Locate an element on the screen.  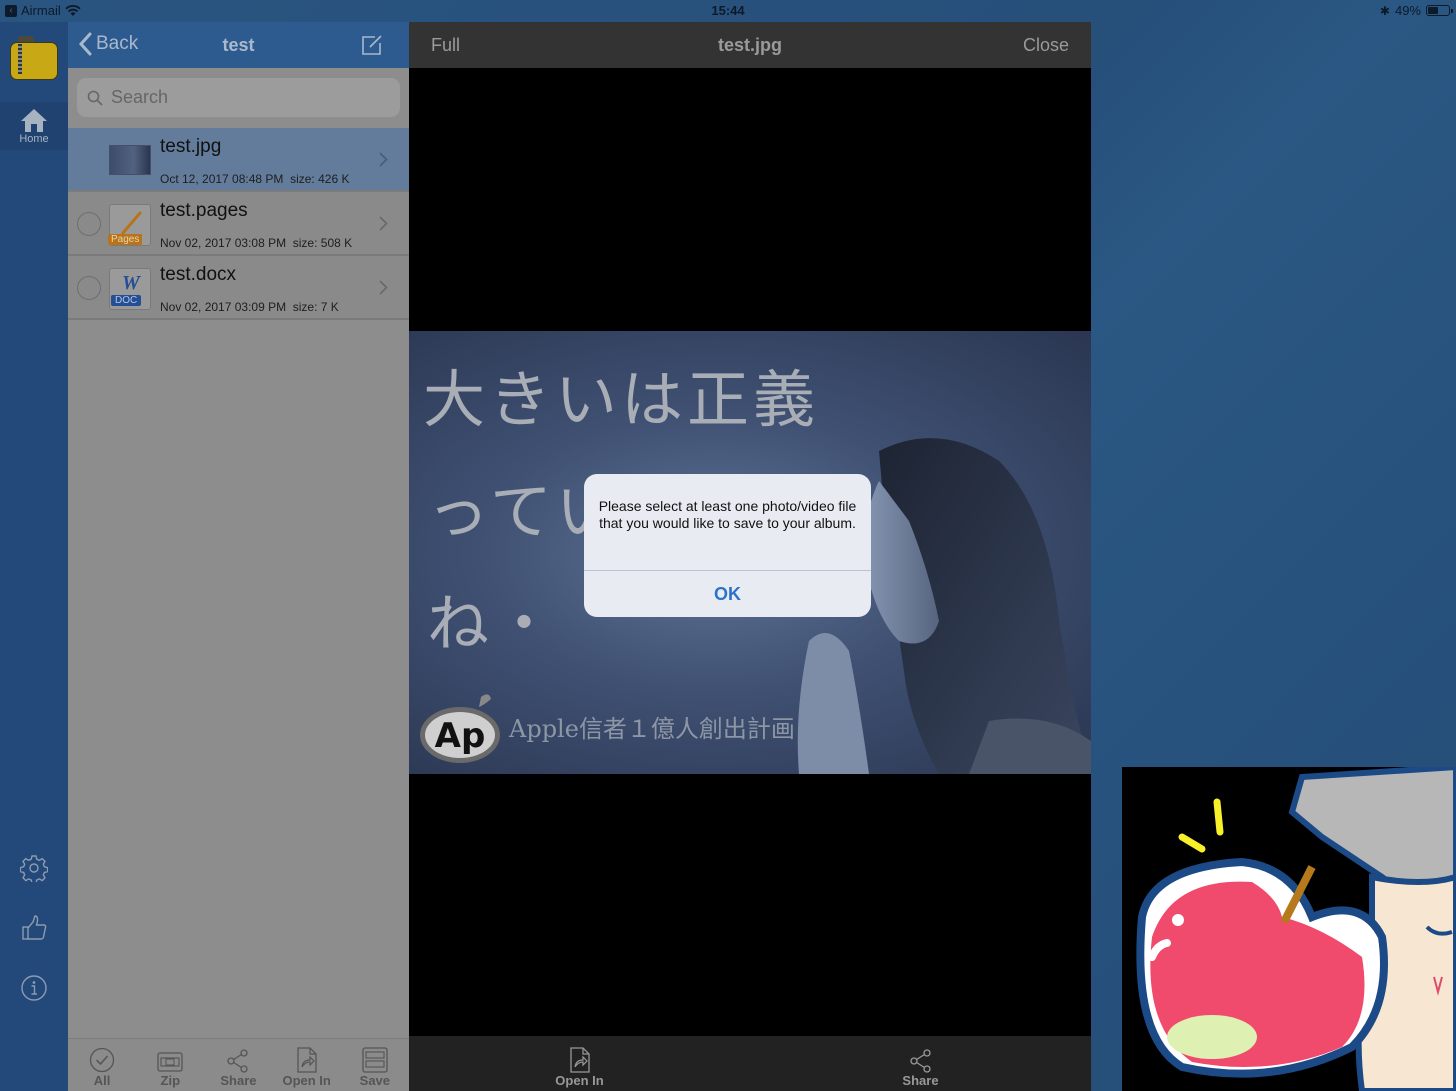
checkmark-circle-icon is located at coordinates (102, 1060).